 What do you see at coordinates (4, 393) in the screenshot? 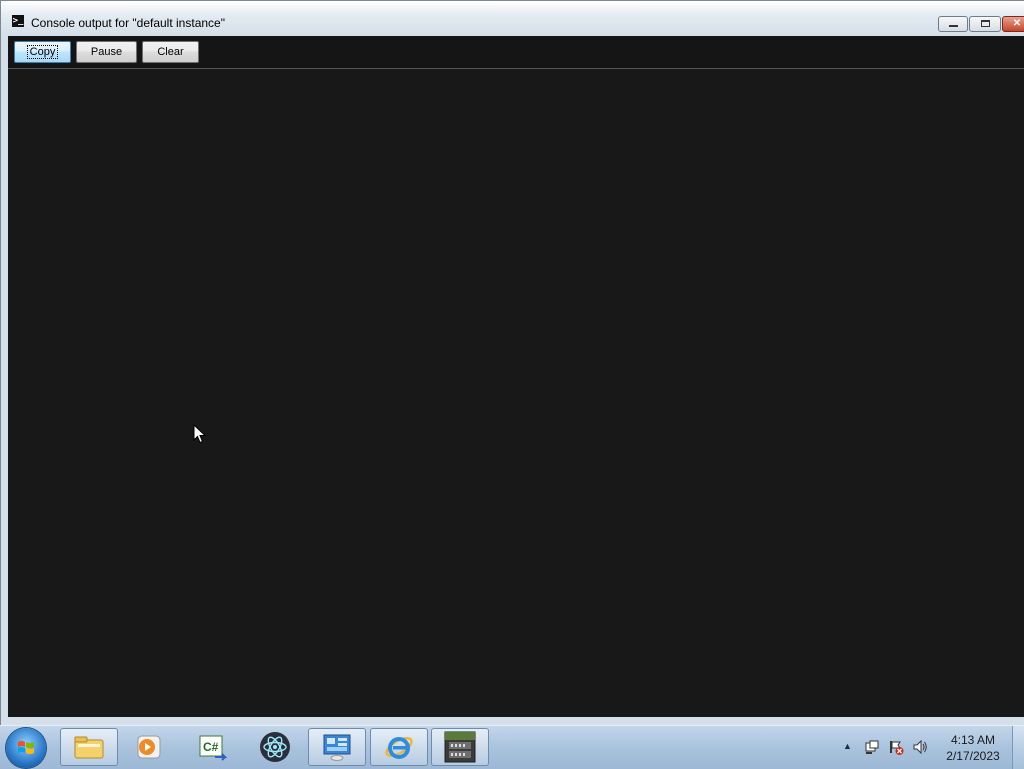
I see `window-left-border` at bounding box center [4, 393].